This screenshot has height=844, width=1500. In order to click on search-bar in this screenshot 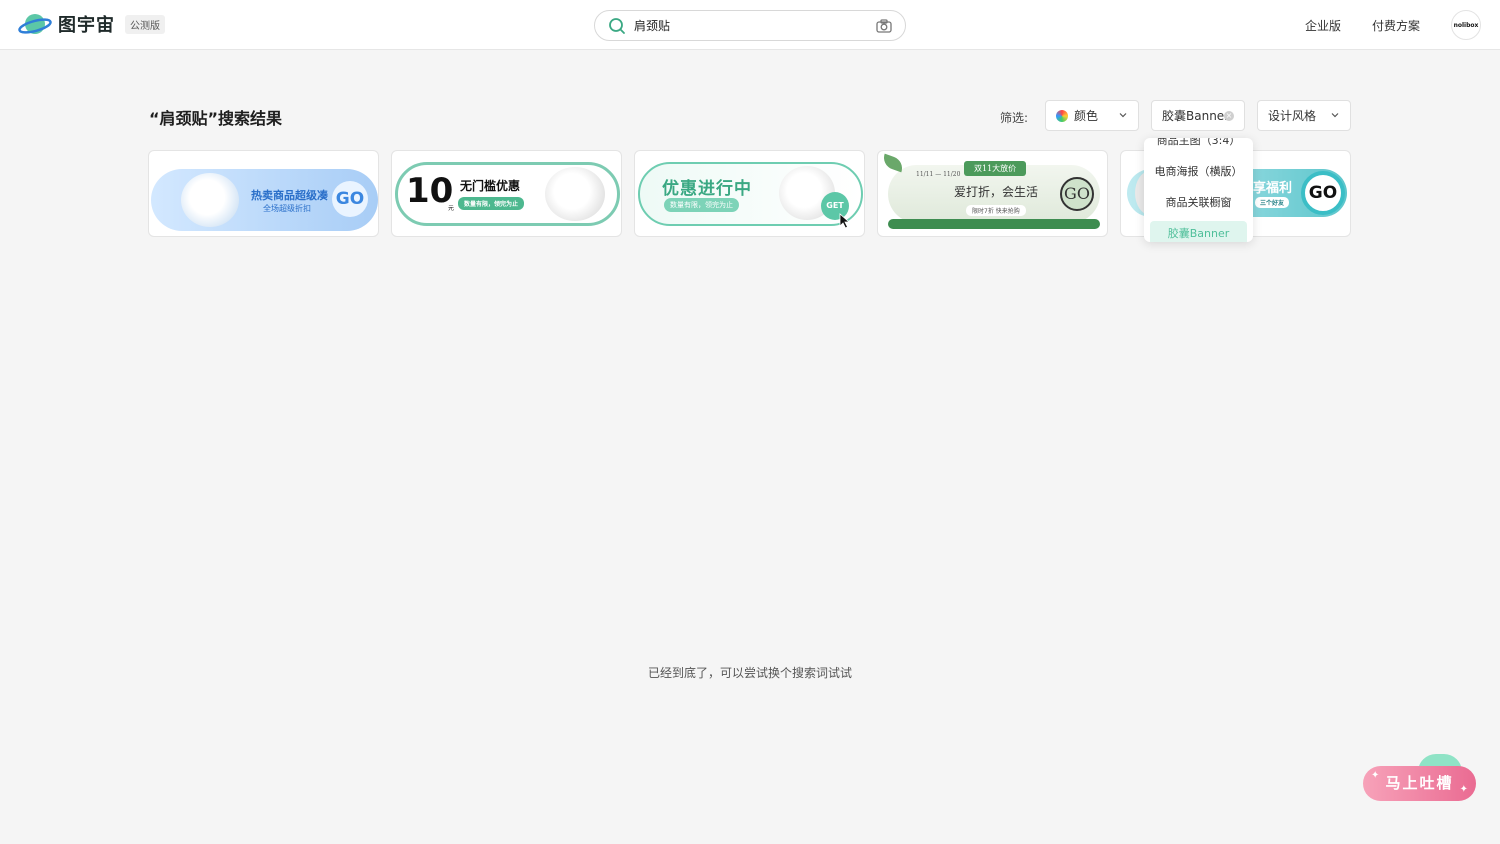, I will do `click(750, 25)`.